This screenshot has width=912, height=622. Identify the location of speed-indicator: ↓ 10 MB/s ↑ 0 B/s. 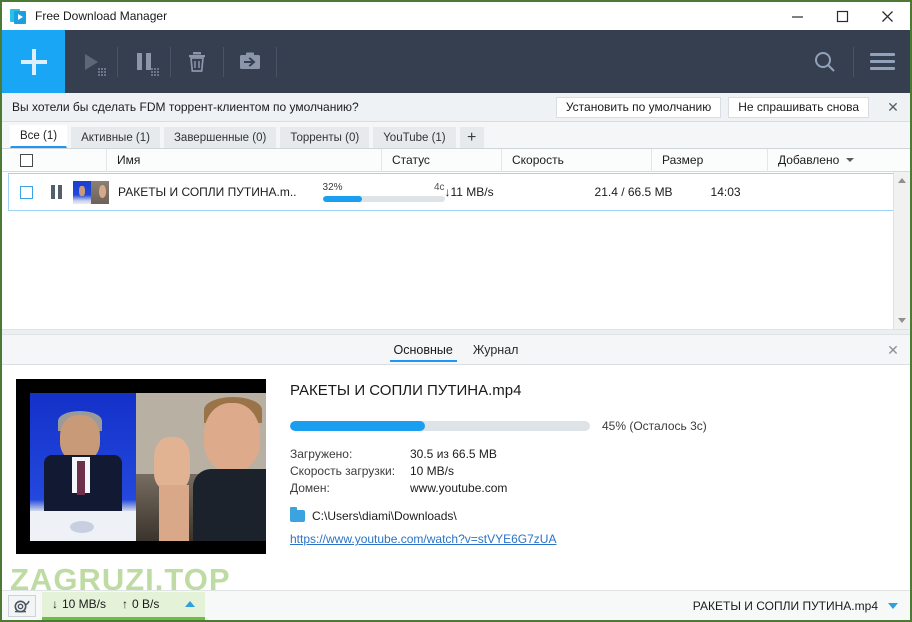
(124, 605).